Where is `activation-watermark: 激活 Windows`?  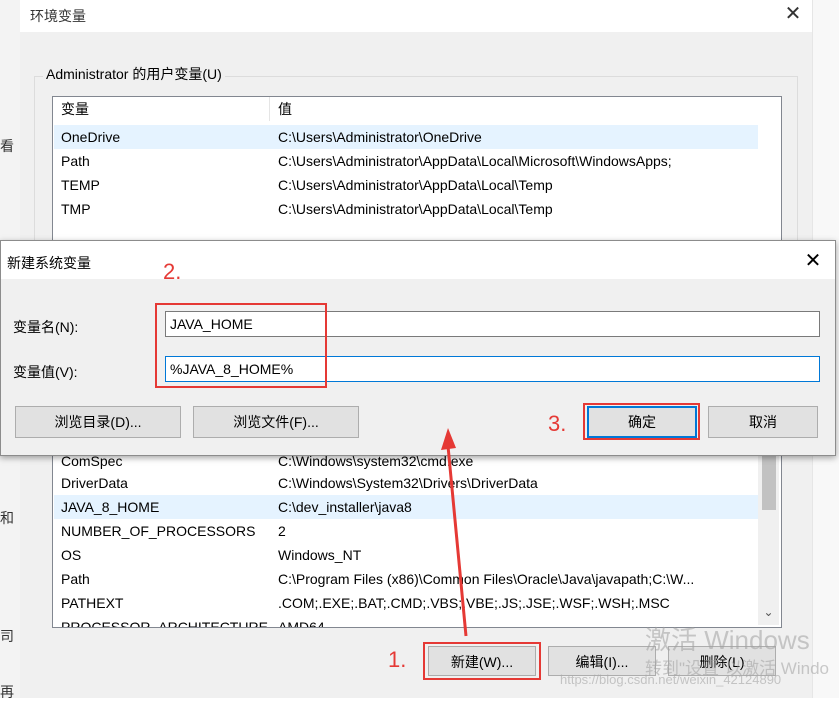
activation-watermark: 激活 Windows is located at coordinates (727, 640).